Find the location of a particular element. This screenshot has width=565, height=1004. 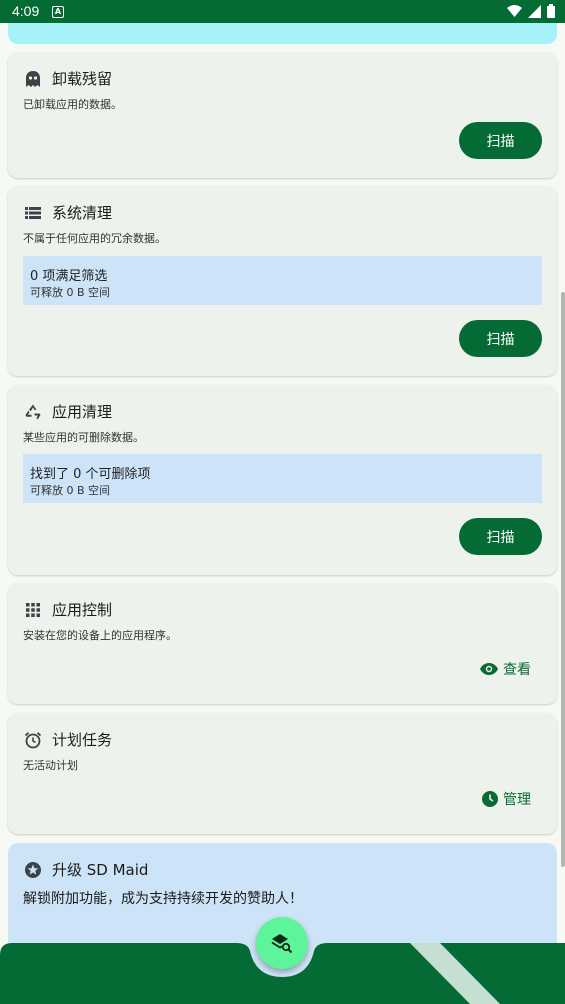

card-title: 计划任务 is located at coordinates (82, 740).